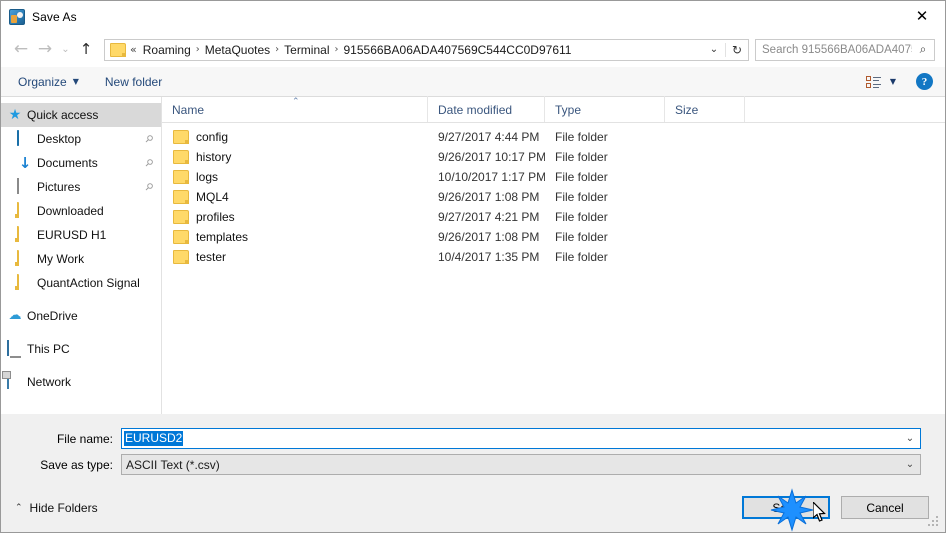  Describe the element at coordinates (486, 109) in the screenshot. I see `column-header-date-modified: Date modified` at that location.